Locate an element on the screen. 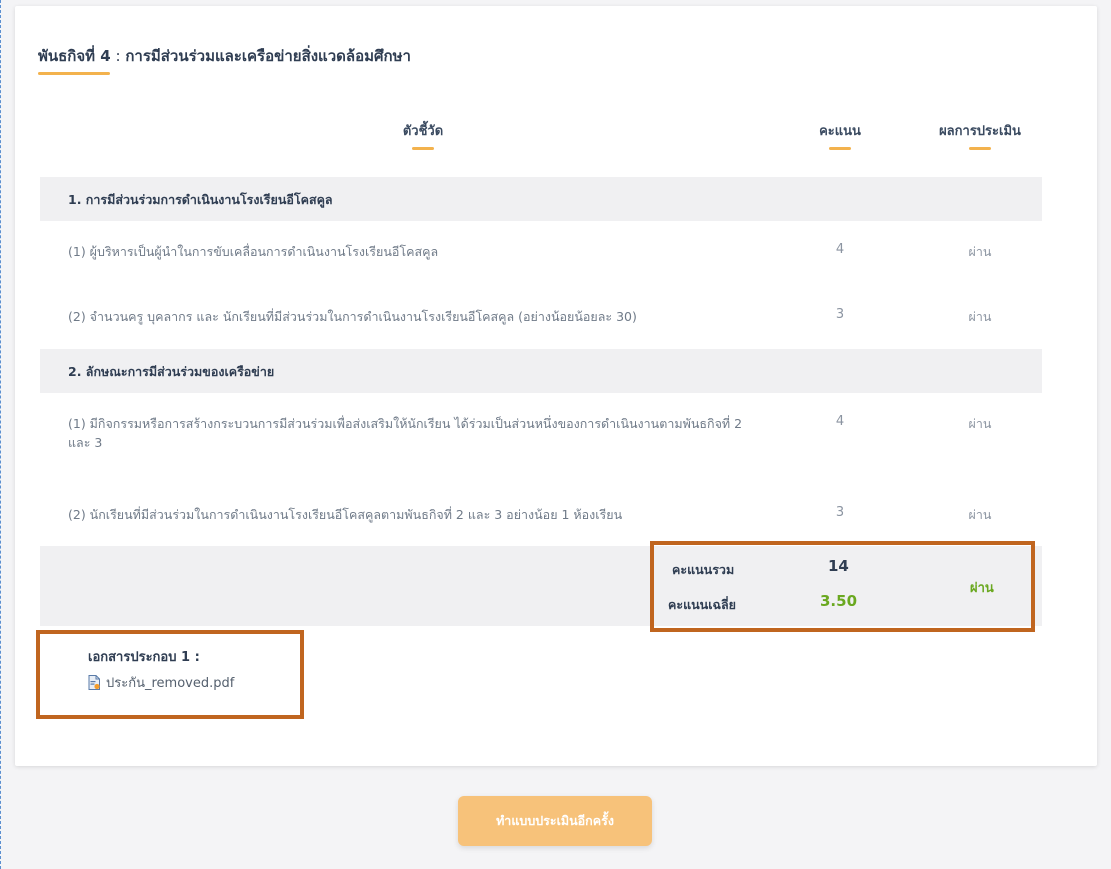 The height and width of the screenshot is (869, 1111). section-label: 2. ลักษณะการมีส่วนร่วมของเครือข่าย is located at coordinates (171, 371).